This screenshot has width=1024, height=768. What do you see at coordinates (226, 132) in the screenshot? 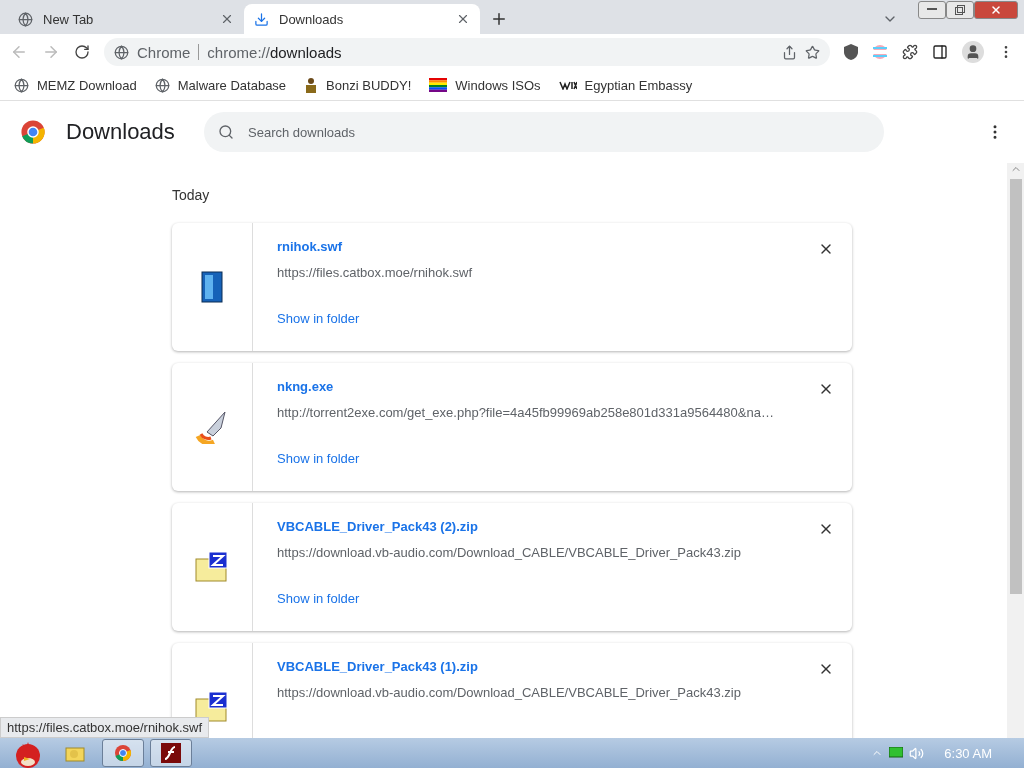
I see `search-icon` at bounding box center [226, 132].